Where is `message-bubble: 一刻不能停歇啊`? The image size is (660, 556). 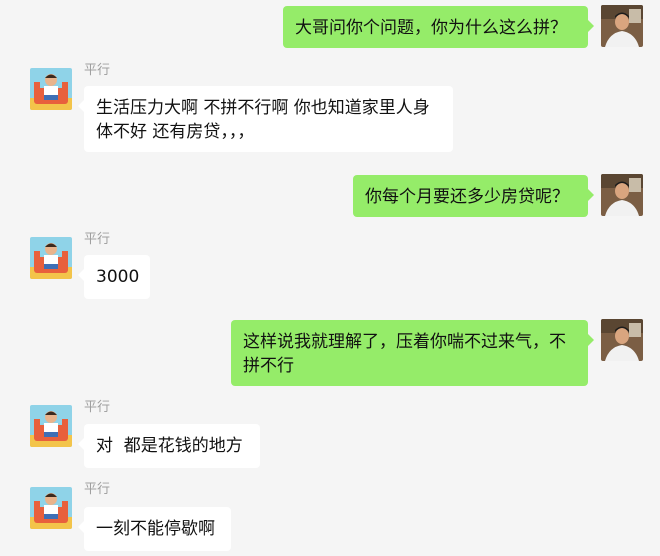 message-bubble: 一刻不能停歇啊 is located at coordinates (154, 529).